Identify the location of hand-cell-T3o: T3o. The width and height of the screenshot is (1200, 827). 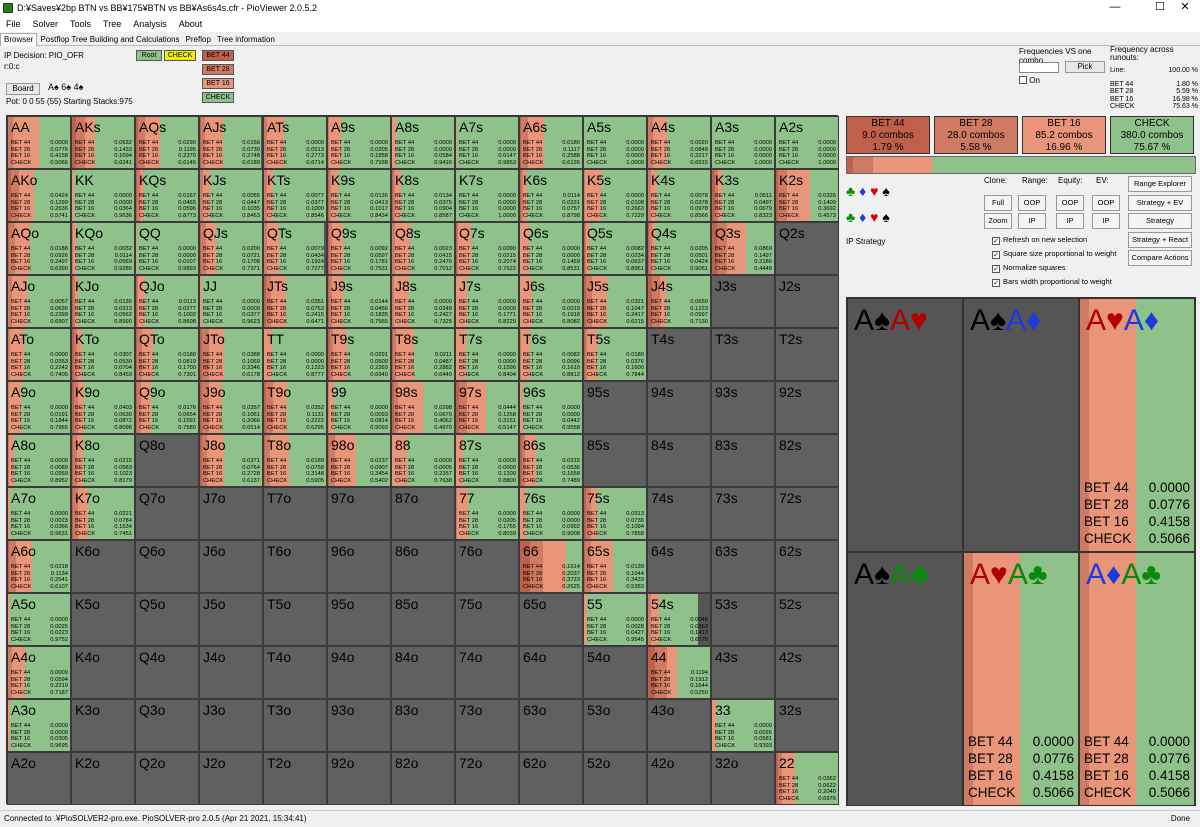
(295, 725).